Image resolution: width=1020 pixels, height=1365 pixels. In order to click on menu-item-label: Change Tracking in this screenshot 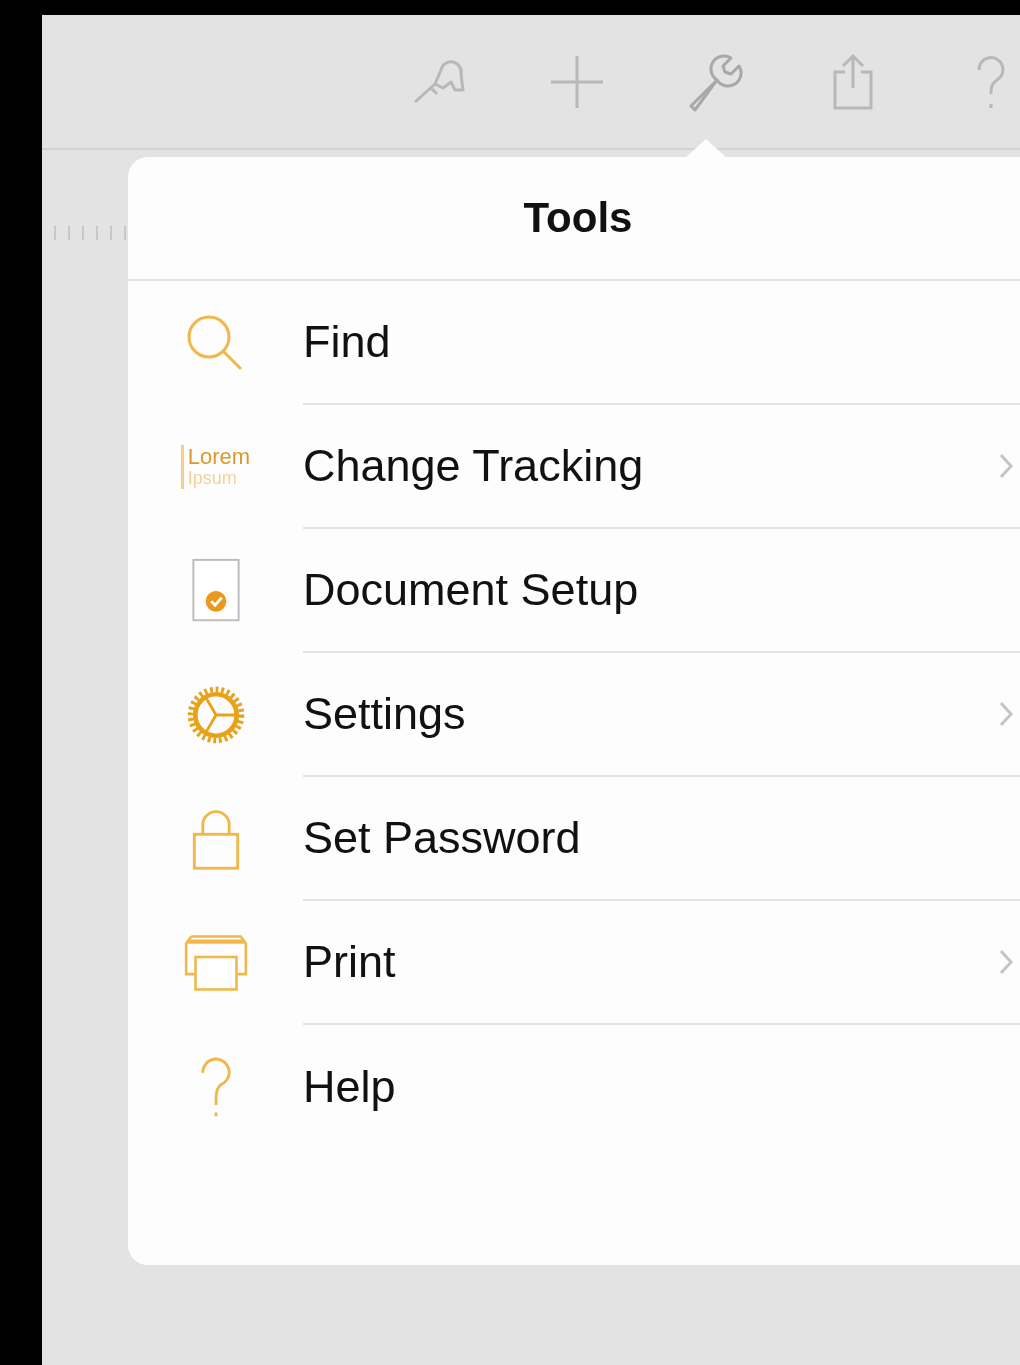, I will do `click(473, 466)`.